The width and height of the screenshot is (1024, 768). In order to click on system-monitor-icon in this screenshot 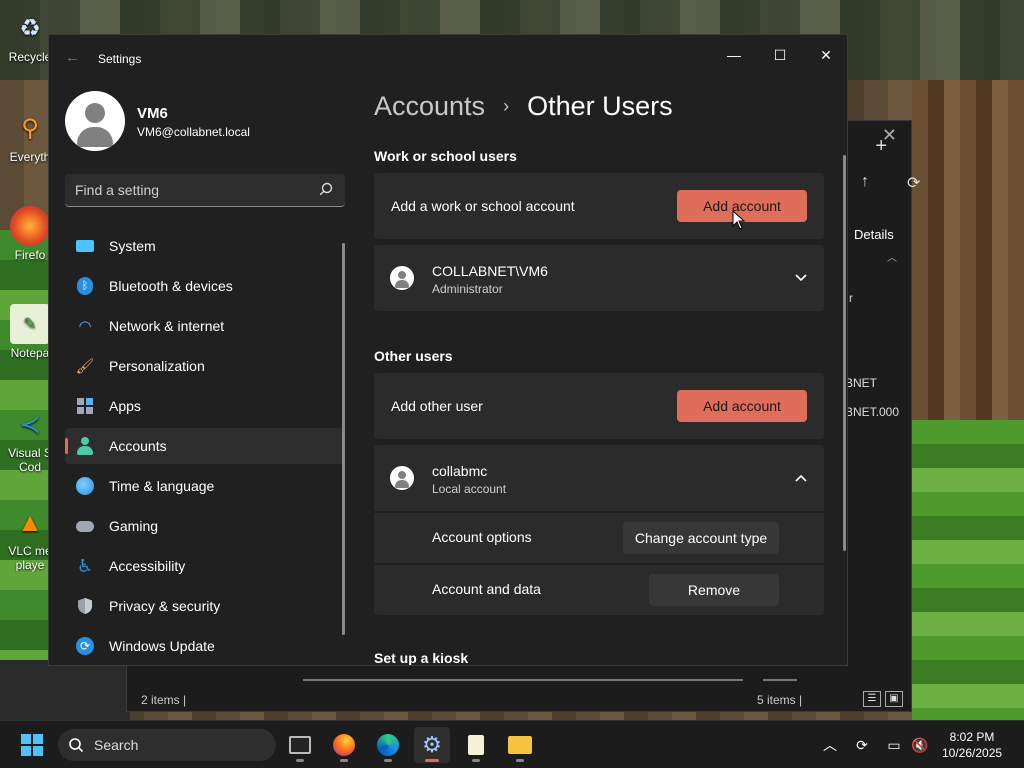, I will do `click(85, 246)`.